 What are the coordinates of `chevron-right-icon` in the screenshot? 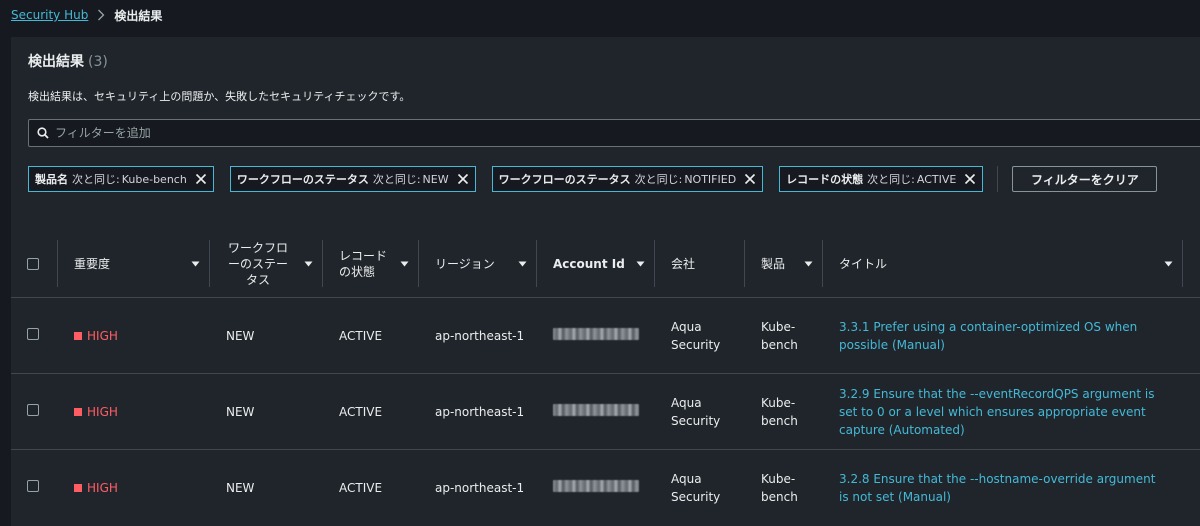 It's located at (101, 15).